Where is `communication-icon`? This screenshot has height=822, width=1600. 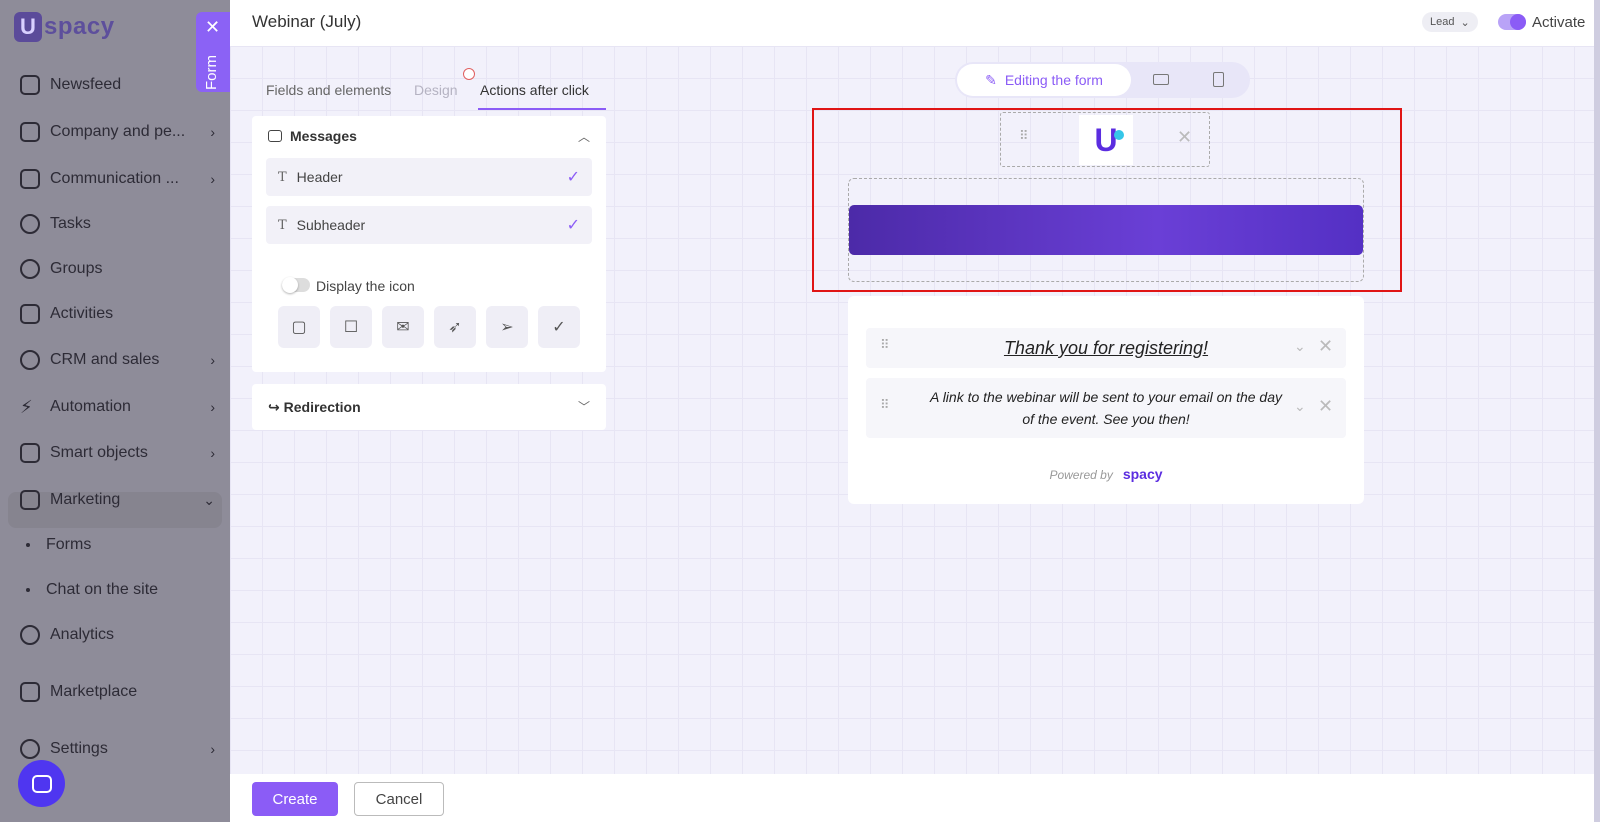
communication-icon is located at coordinates (30, 179).